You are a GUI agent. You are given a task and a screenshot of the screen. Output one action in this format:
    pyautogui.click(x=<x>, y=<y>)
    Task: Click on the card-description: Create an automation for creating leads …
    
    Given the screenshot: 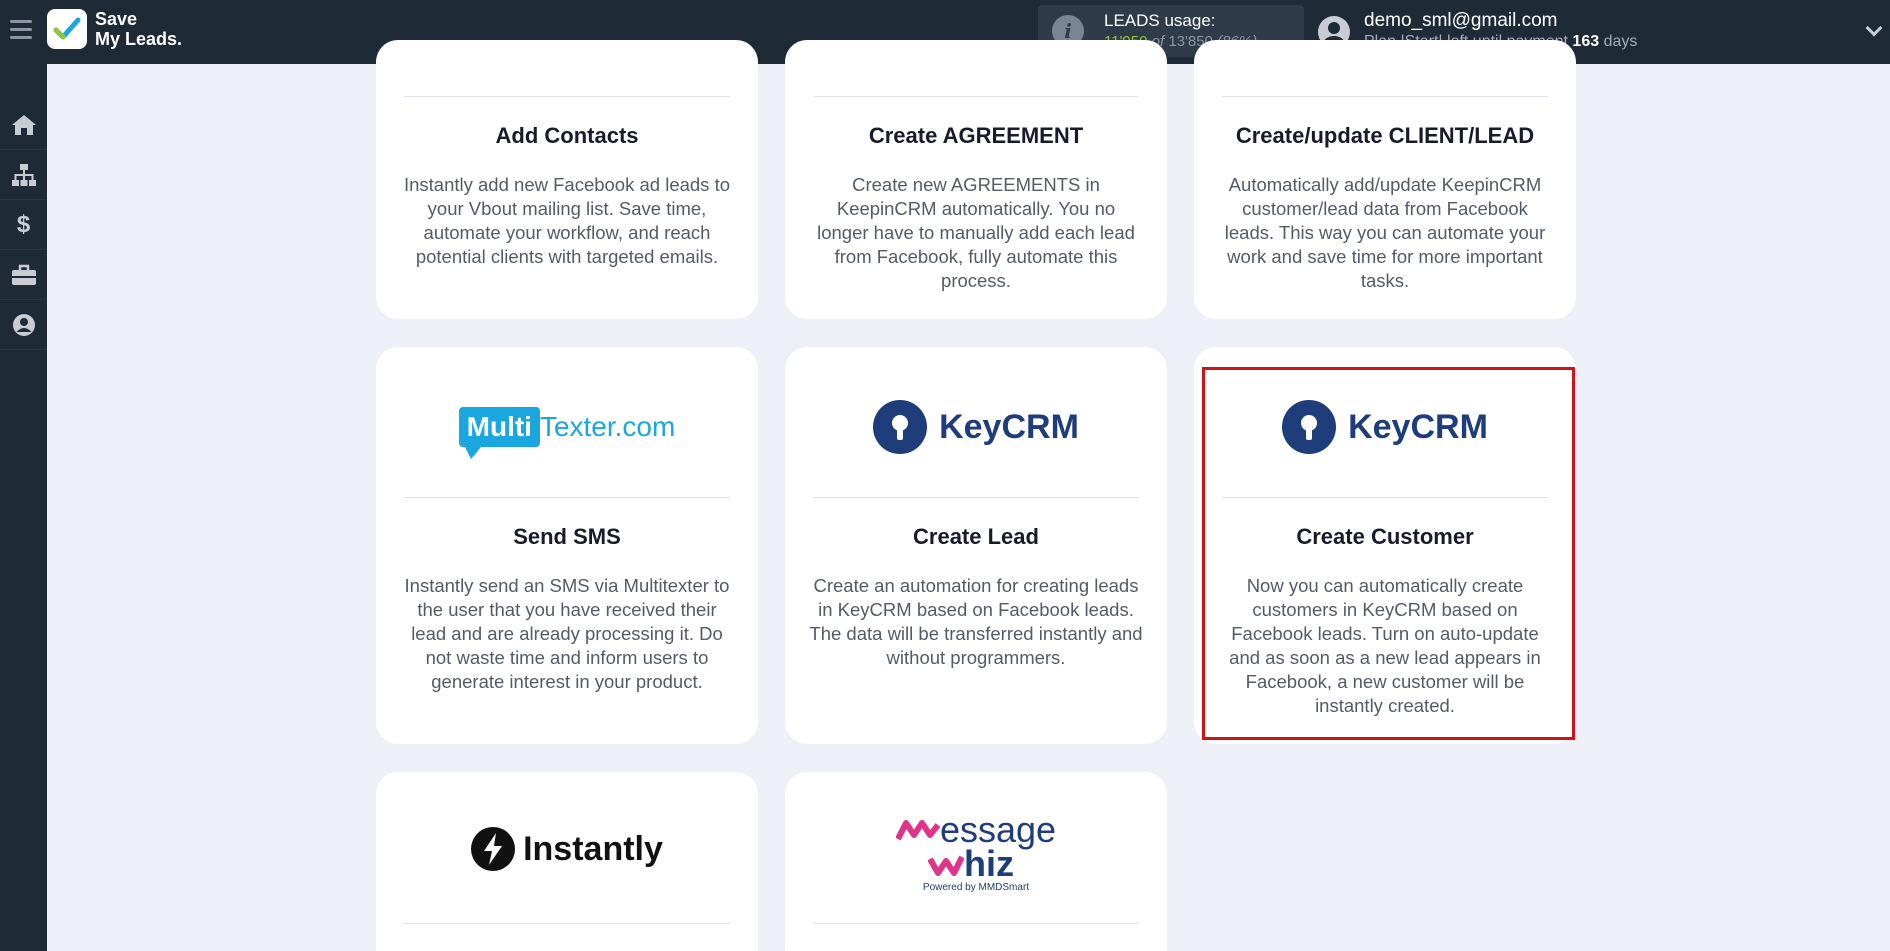 What is the action you would take?
    pyautogui.click(x=976, y=621)
    